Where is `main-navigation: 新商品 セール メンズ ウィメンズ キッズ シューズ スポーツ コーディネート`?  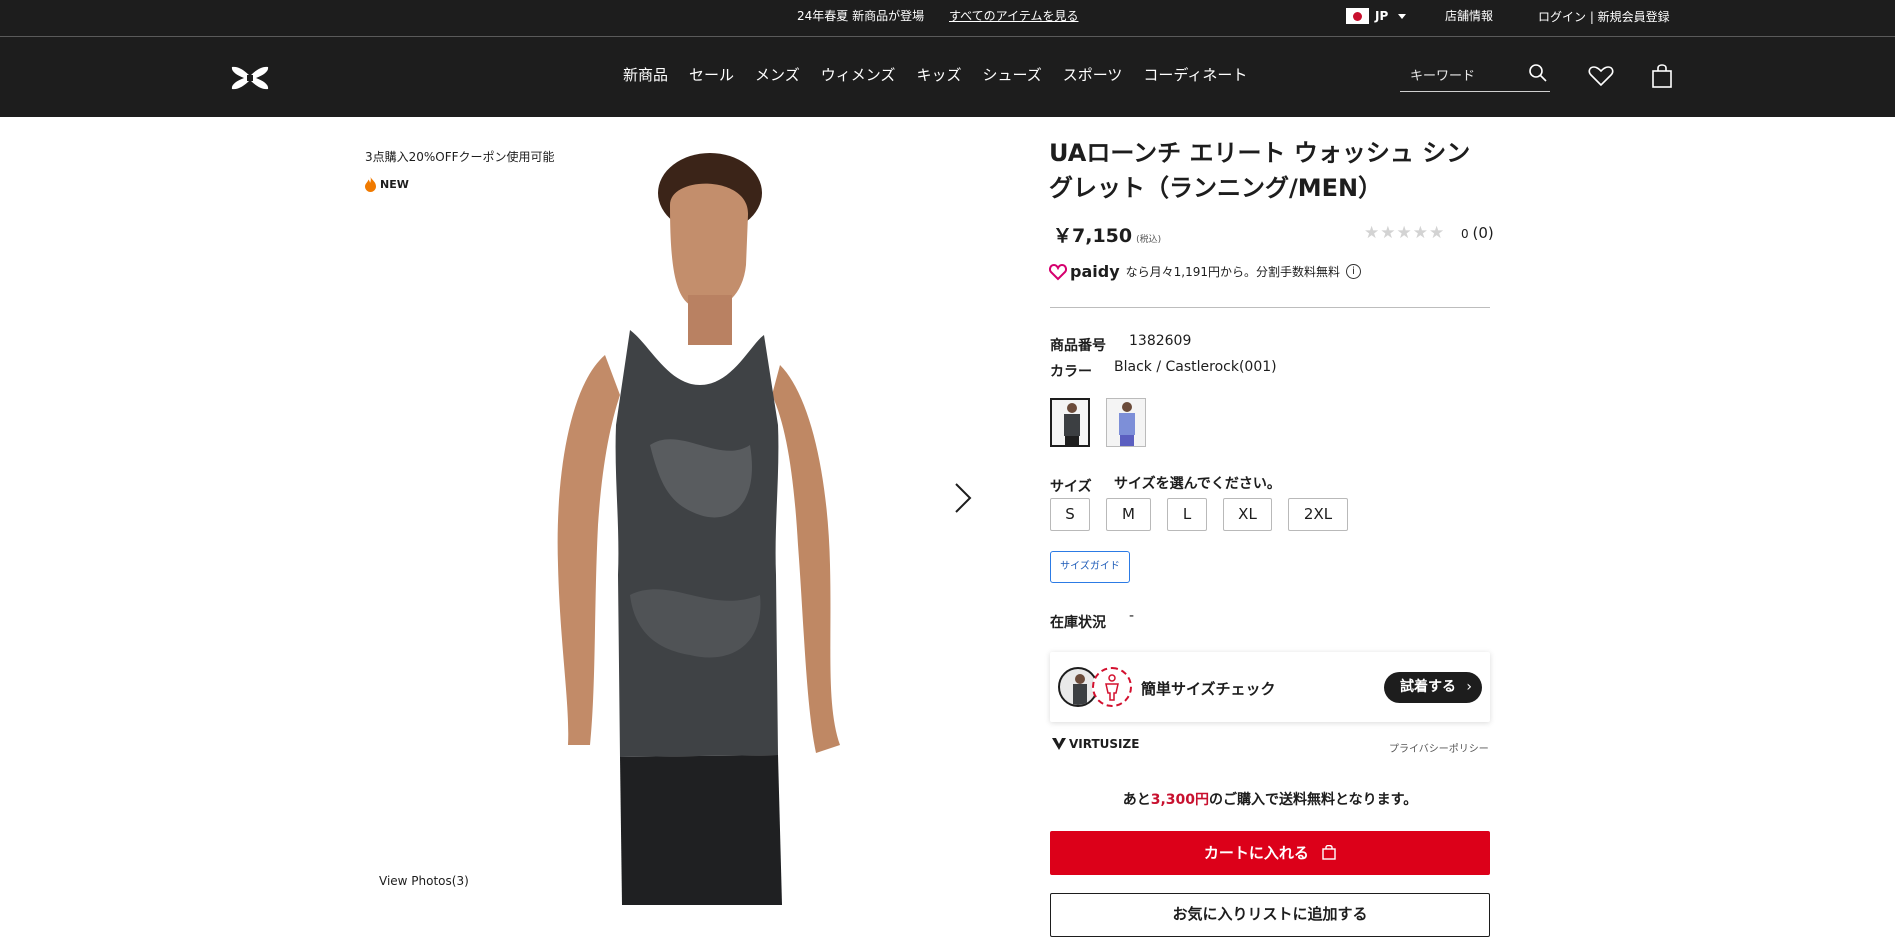 main-navigation: 新商品 セール メンズ ウィメンズ キッズ シューズ スポーツ コーディネート is located at coordinates (947, 77).